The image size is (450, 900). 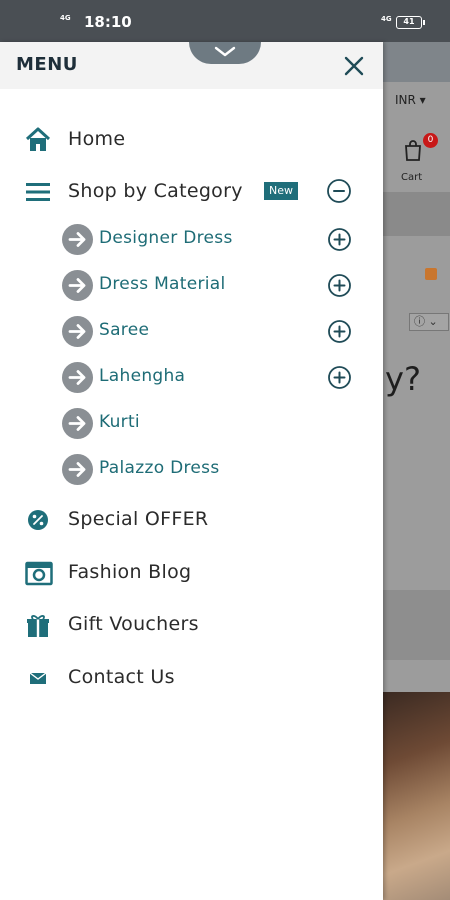 I want to click on nav-item-home: Home, so click(x=191, y=140).